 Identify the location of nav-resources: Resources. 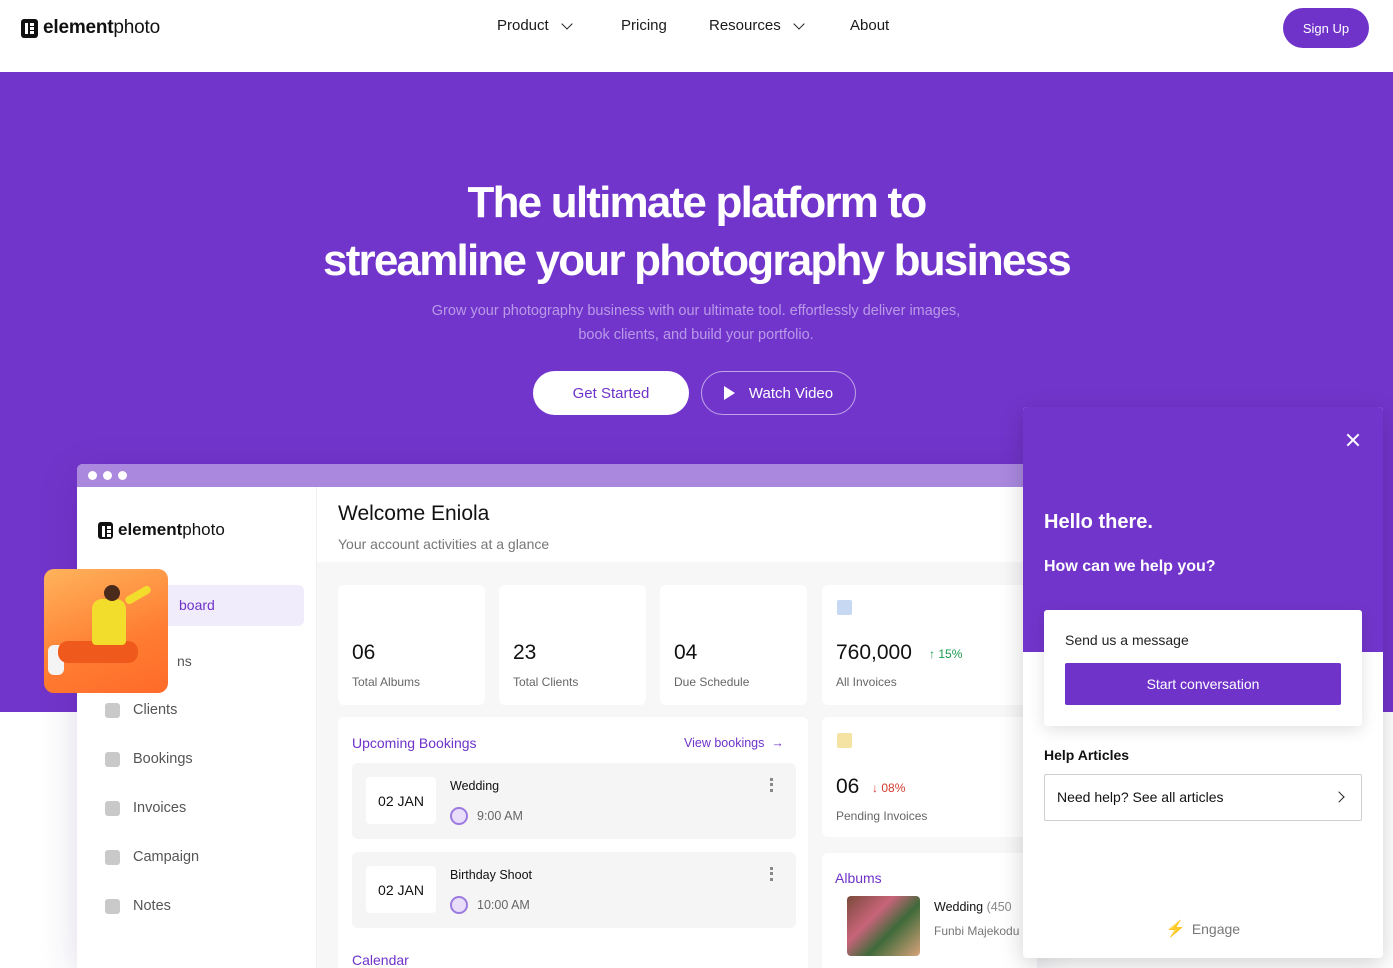
(757, 25).